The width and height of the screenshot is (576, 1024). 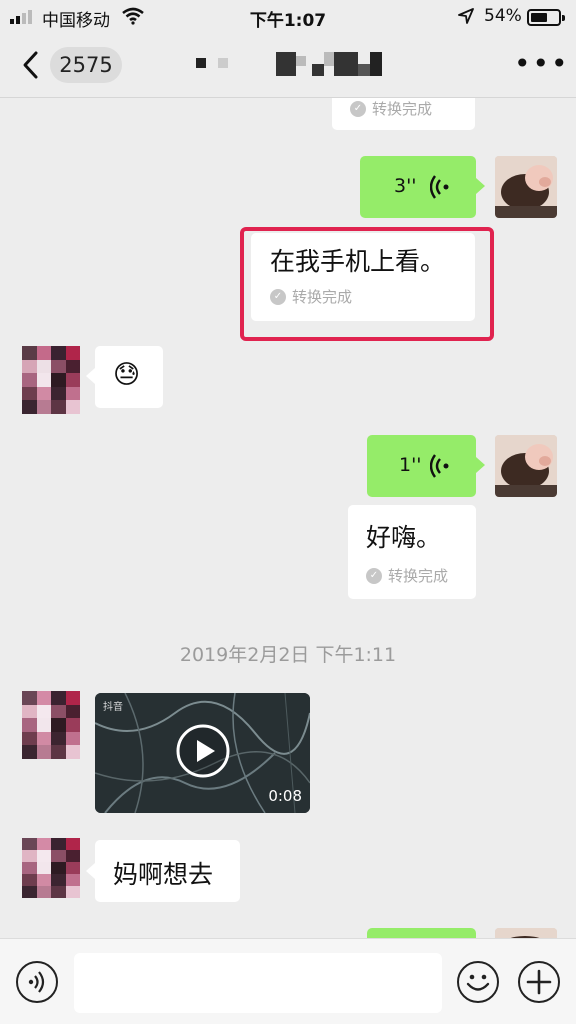 What do you see at coordinates (258, 983) in the screenshot?
I see `message-input` at bounding box center [258, 983].